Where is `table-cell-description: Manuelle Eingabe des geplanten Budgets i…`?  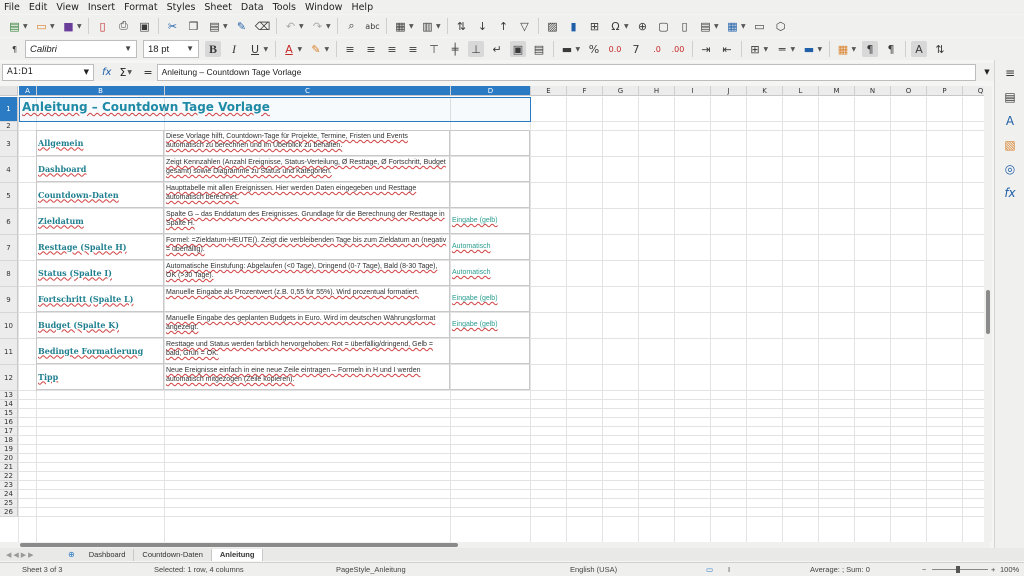
table-cell-description: Manuelle Eingabe des geplanten Budgets i… is located at coordinates (307, 325).